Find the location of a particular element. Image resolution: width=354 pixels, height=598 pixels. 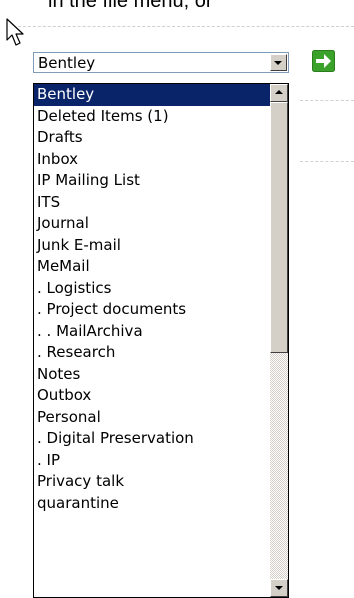

folder-select: Bentley is located at coordinates (161, 62).